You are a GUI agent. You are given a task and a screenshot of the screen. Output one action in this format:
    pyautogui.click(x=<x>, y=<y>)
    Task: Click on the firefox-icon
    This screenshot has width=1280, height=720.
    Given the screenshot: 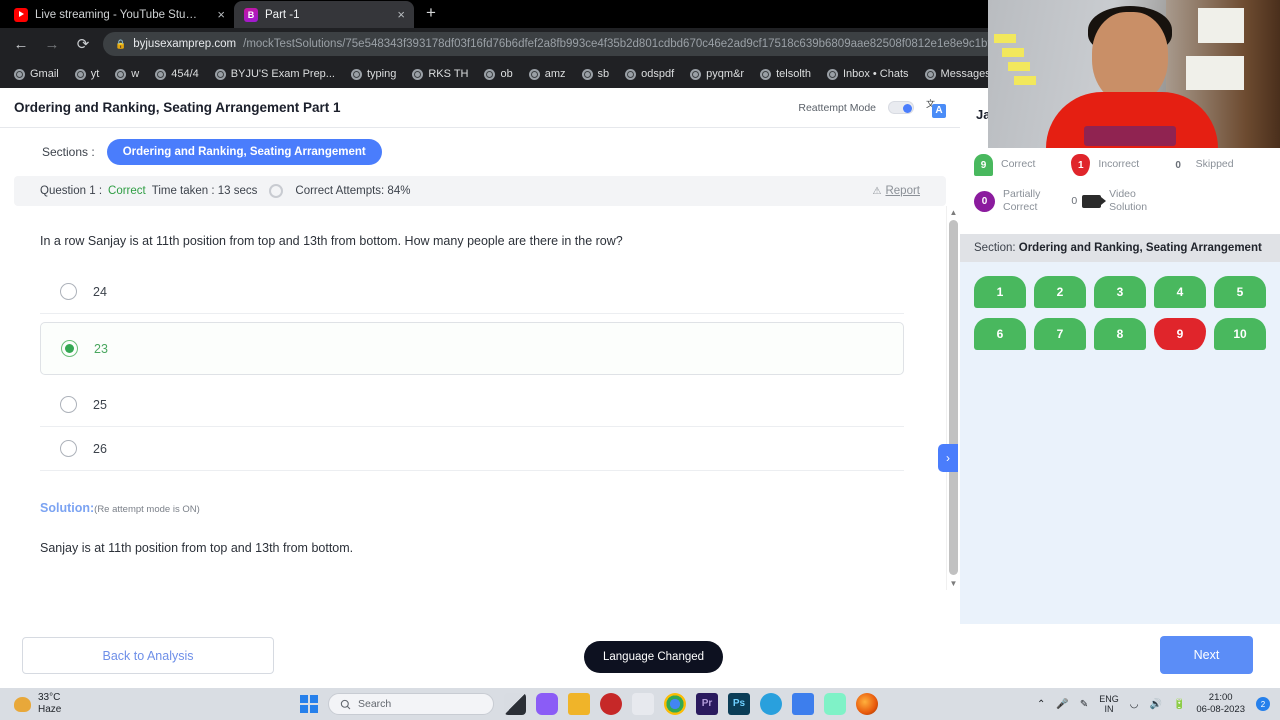 What is the action you would take?
    pyautogui.click(x=867, y=704)
    